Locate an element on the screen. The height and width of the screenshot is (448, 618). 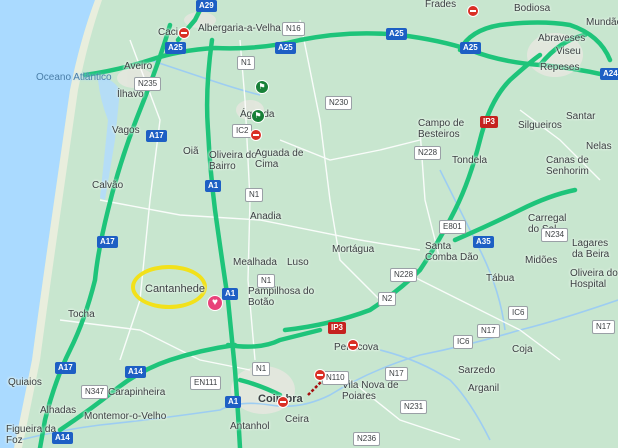
water-label: Oceano Atlântico is located at coordinates (74, 78).